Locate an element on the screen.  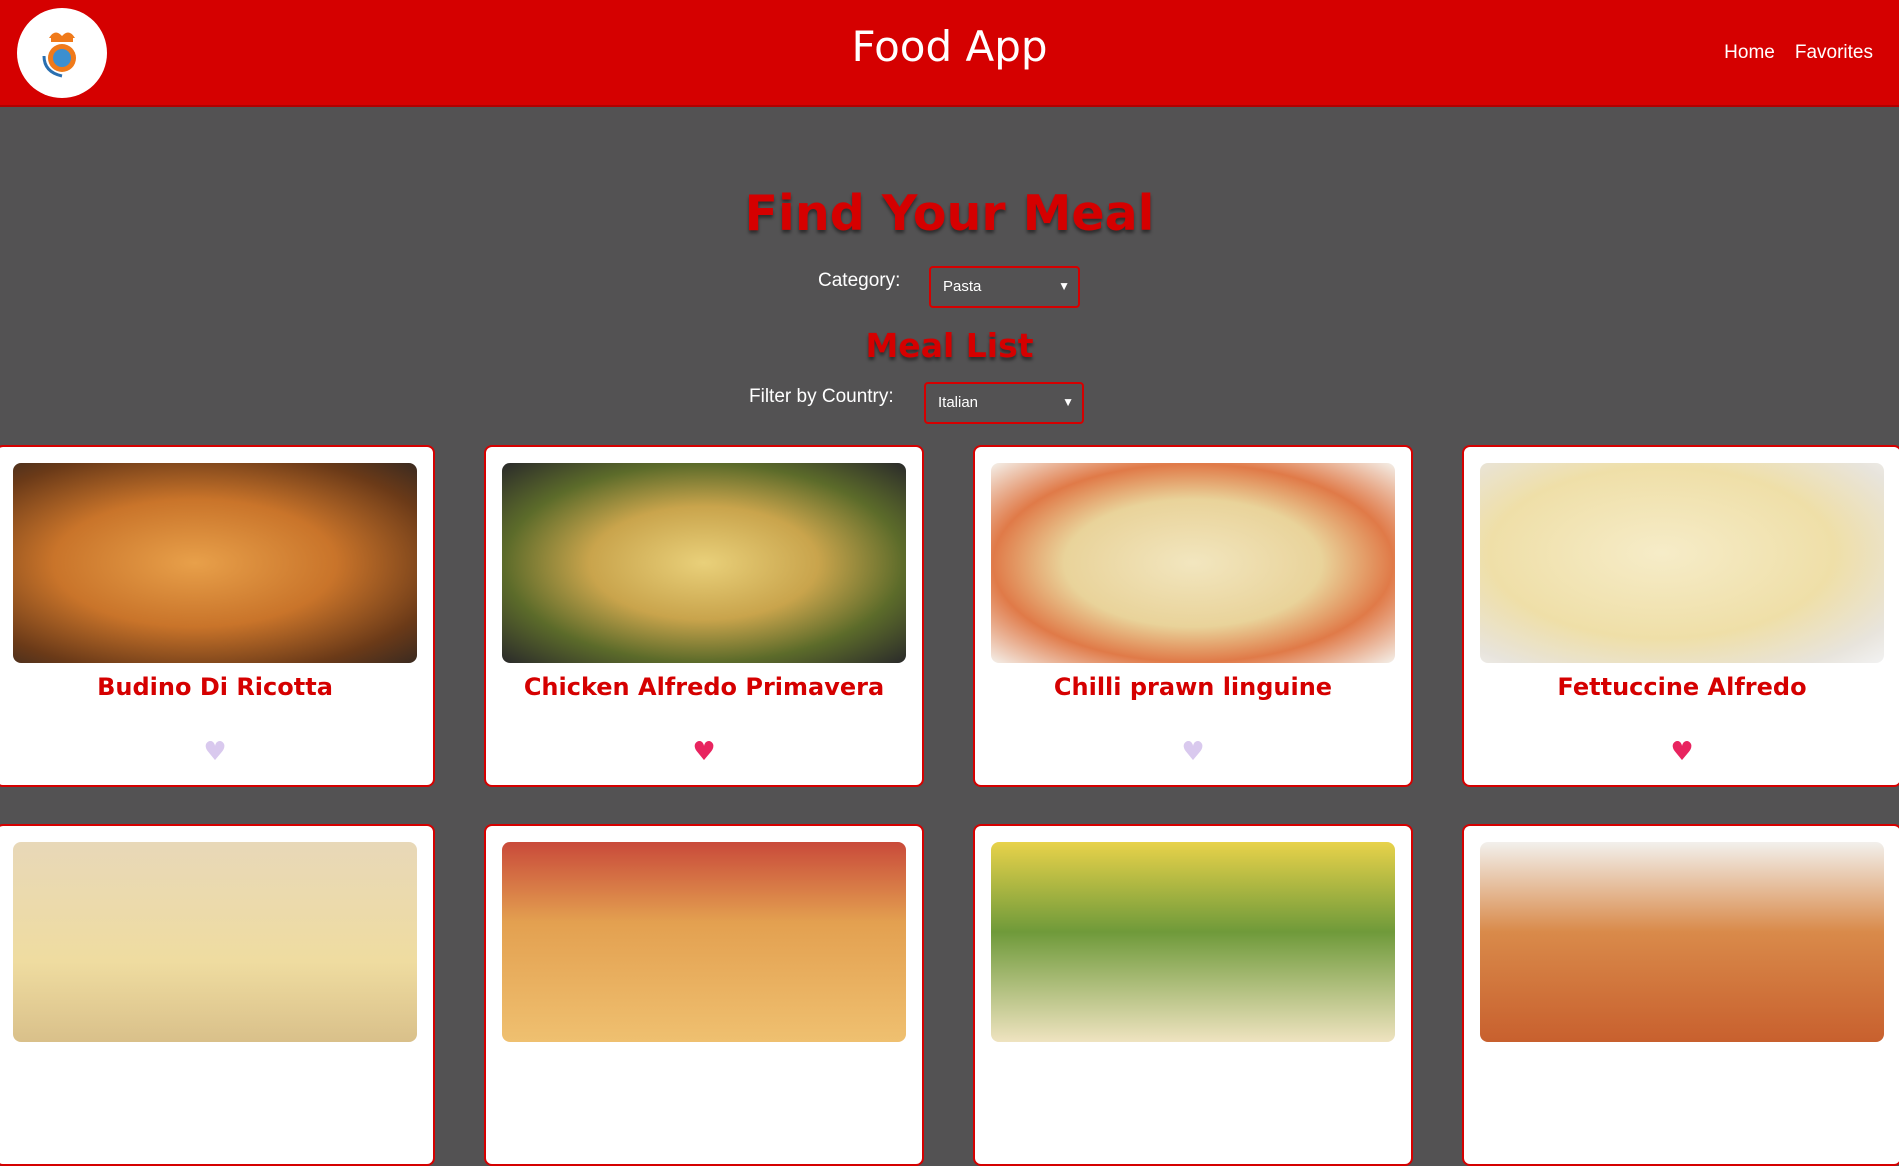
country-filter-label: Filter by Country: is located at coordinates (821, 396).